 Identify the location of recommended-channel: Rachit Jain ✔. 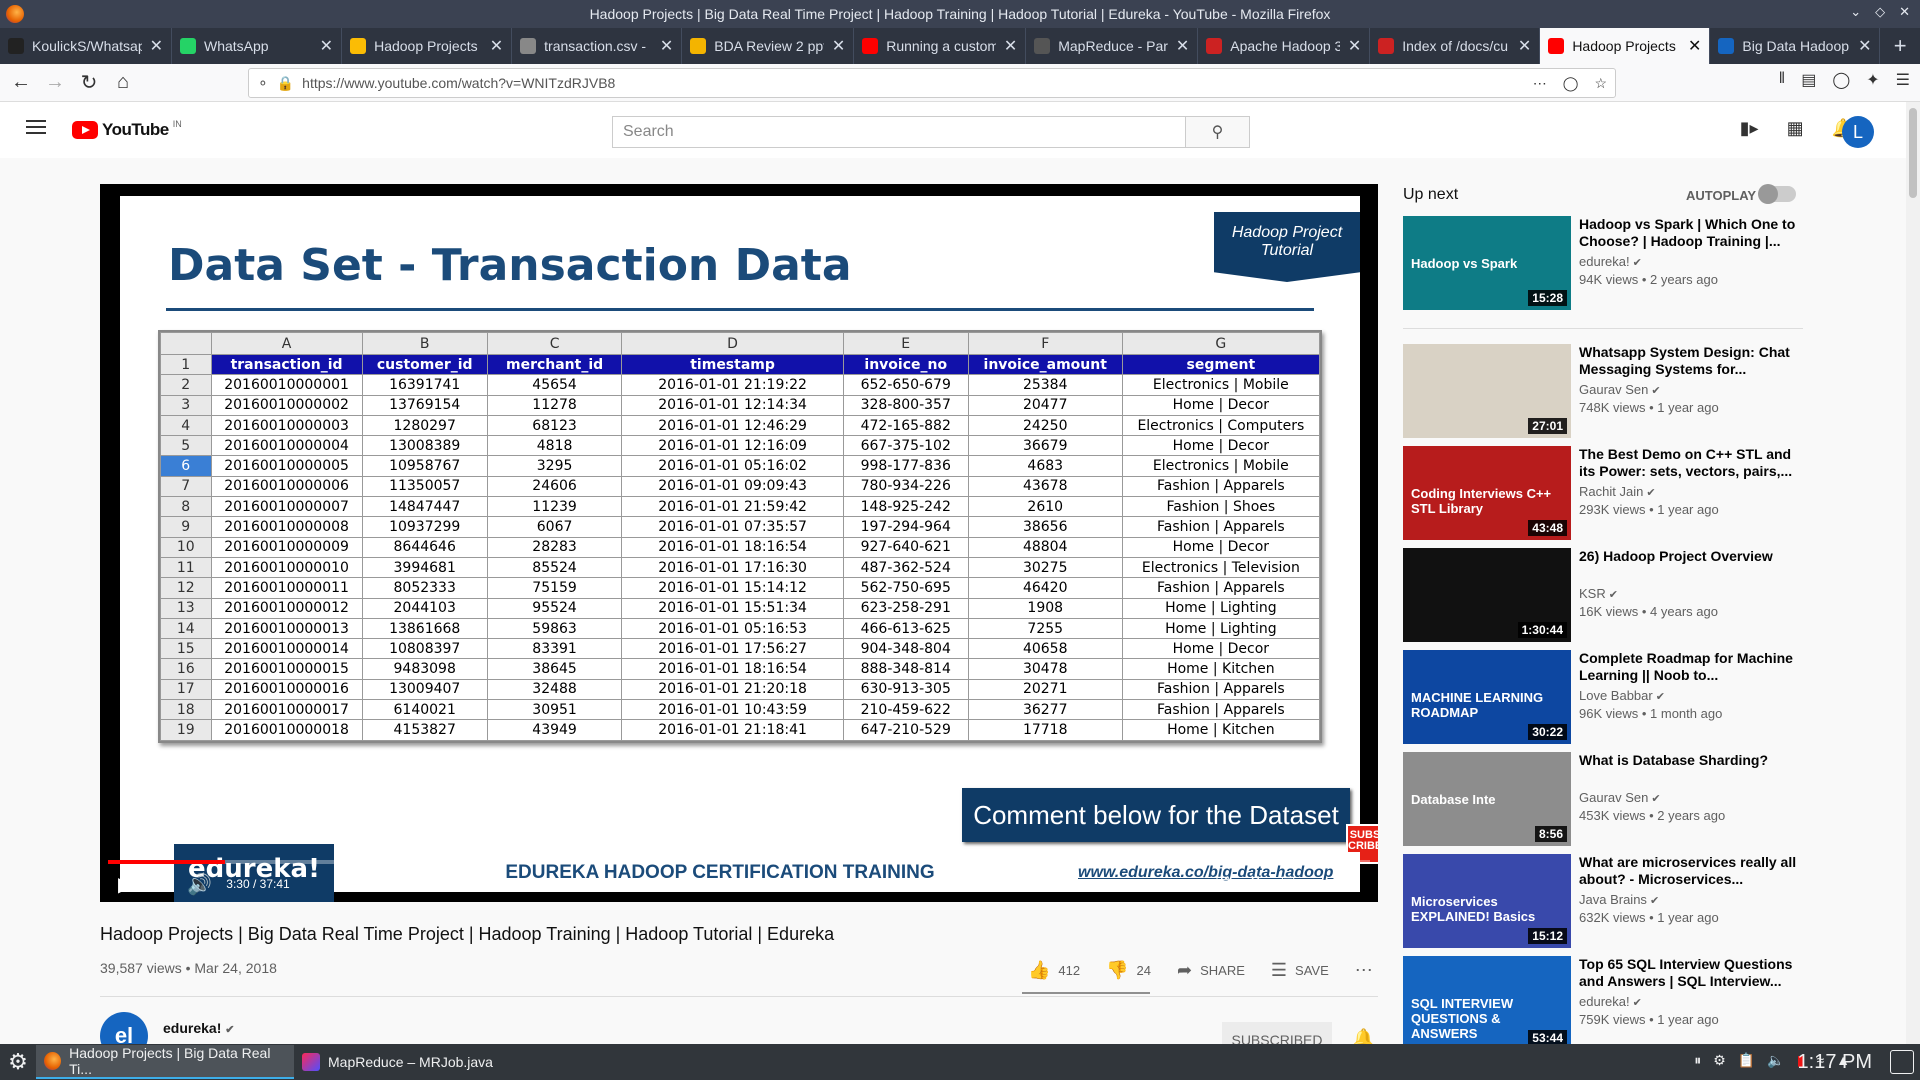
(1617, 491).